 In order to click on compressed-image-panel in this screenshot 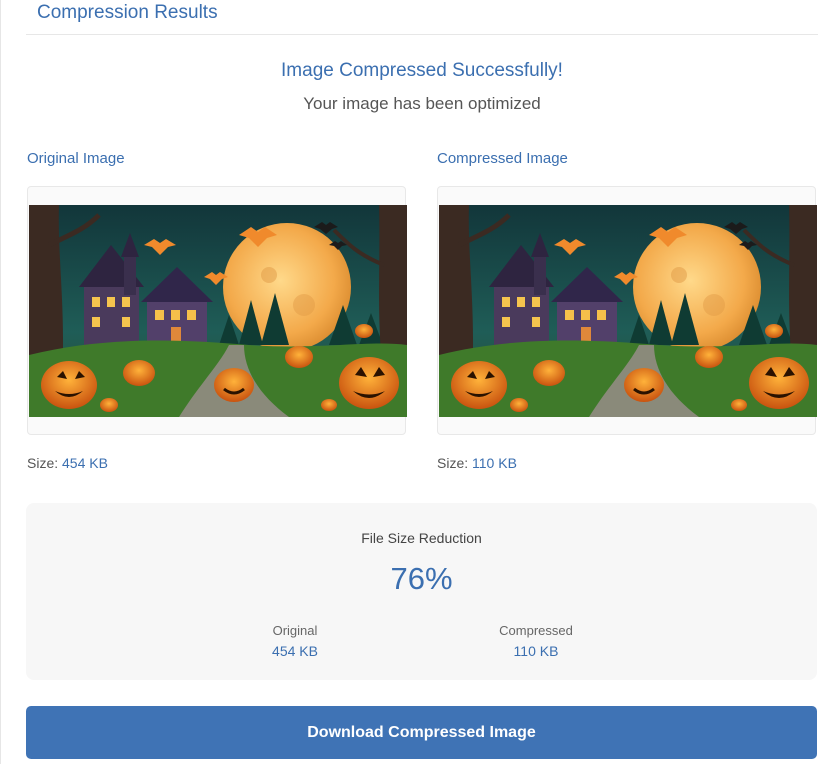, I will do `click(627, 310)`.